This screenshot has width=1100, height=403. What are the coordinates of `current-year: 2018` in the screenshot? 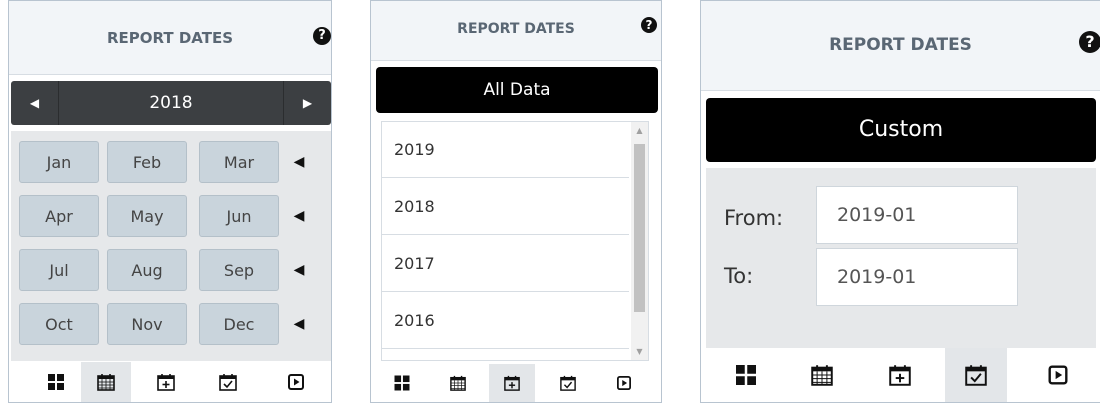 It's located at (171, 103).